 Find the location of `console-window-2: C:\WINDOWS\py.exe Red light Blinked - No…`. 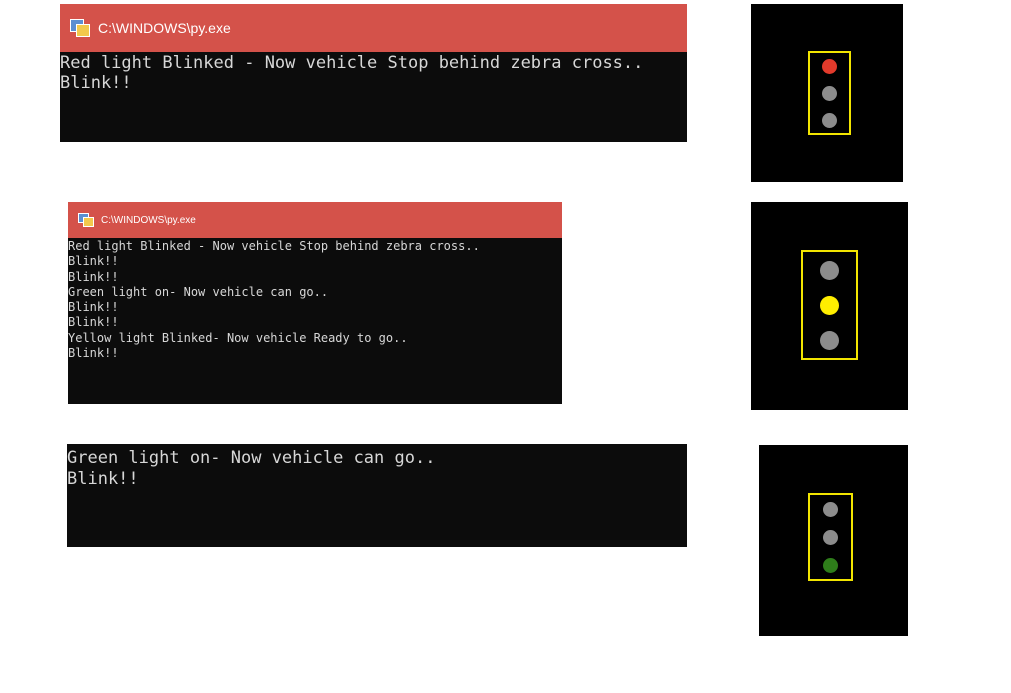

console-window-2: C:\WINDOWS\py.exe Red light Blinked - No… is located at coordinates (315, 303).